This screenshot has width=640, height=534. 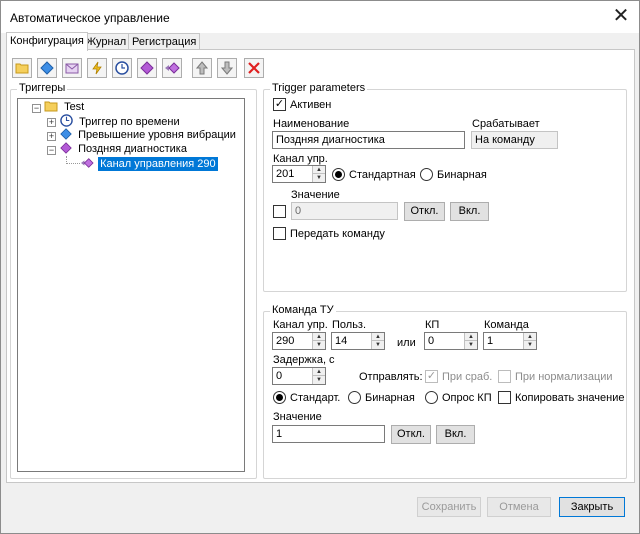 What do you see at coordinates (349, 325) in the screenshot?
I see `user-label: Польз.` at bounding box center [349, 325].